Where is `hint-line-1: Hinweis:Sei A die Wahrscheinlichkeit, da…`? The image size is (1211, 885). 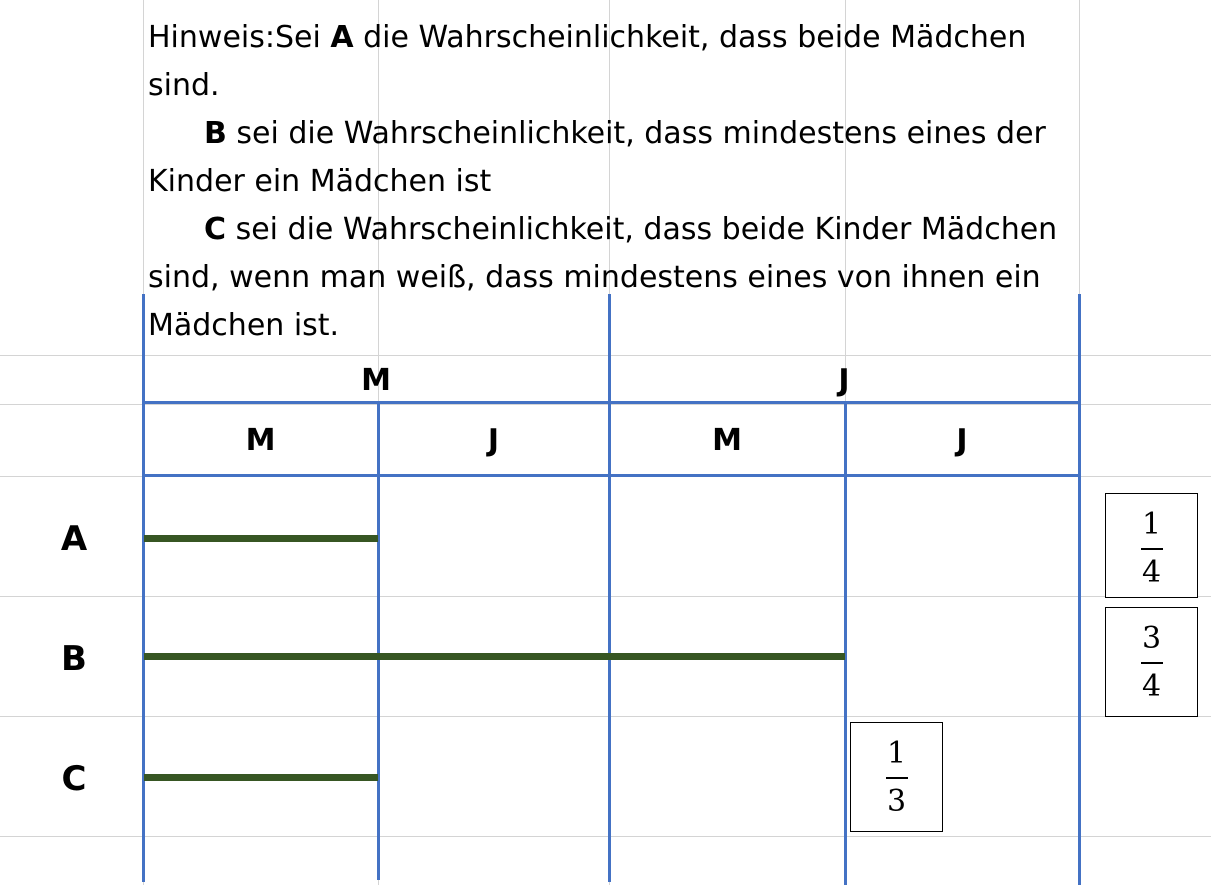
hint-line-1: Hinweis:Sei A die Wahrscheinlichkeit, da… is located at coordinates (587, 37).